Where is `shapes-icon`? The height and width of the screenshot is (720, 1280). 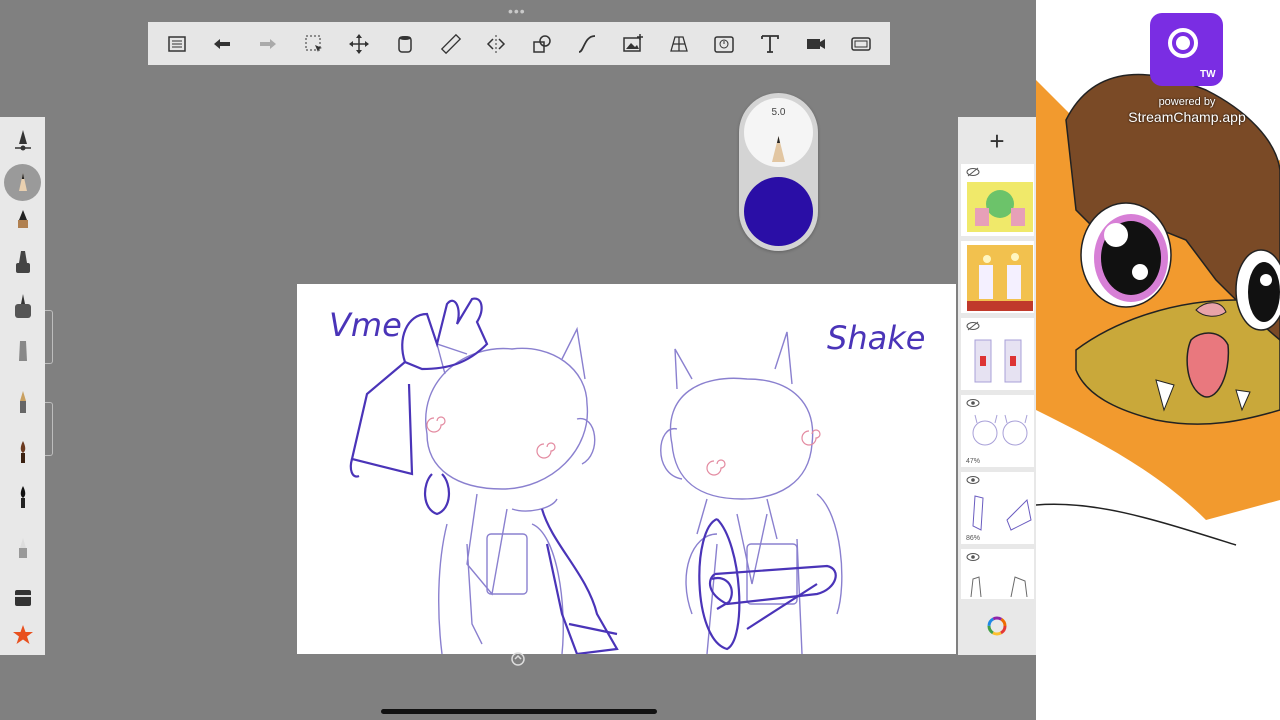 shapes-icon is located at coordinates (542, 44).